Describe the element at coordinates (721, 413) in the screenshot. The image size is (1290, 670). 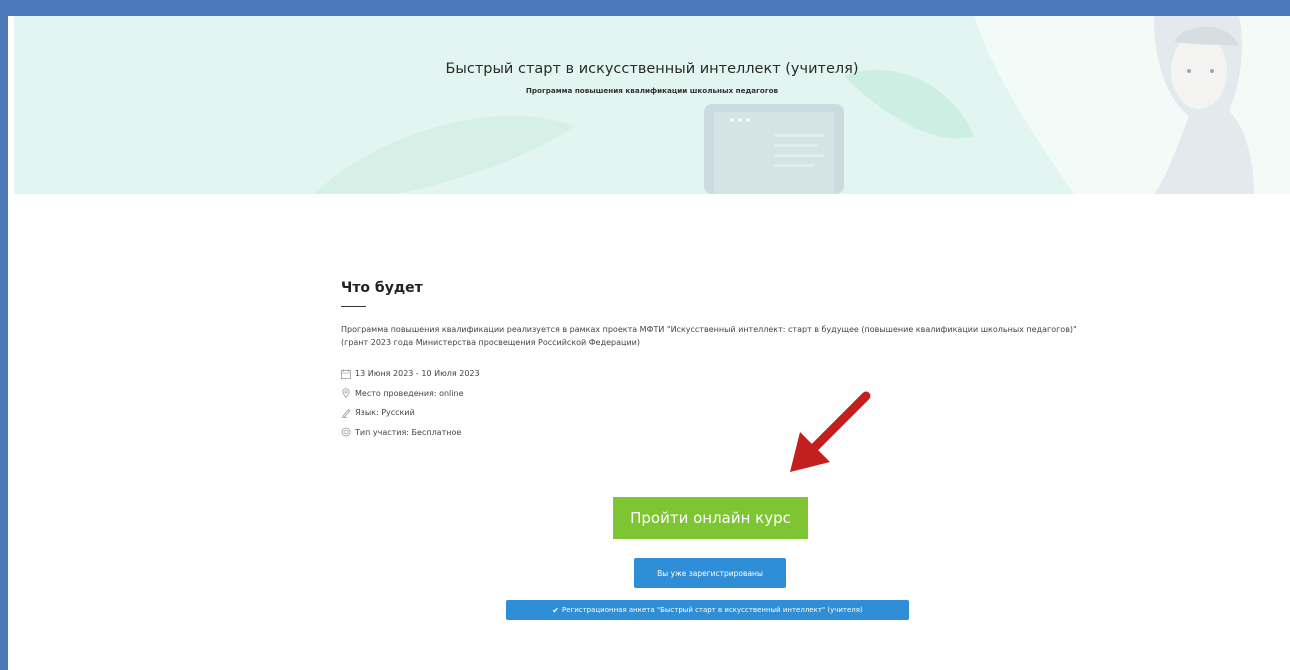
I see `meta-language: Язык: Русский` at that location.